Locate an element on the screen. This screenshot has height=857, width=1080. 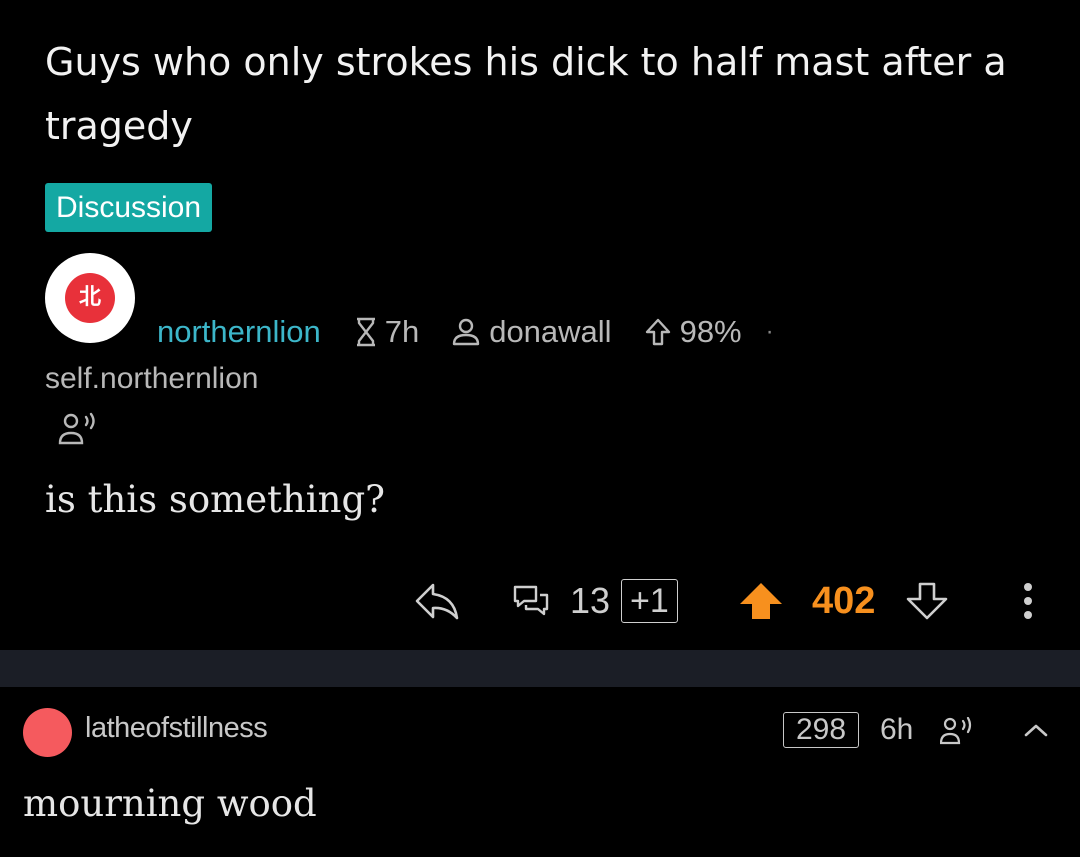
post-author-name: donawall is located at coordinates (550, 331).